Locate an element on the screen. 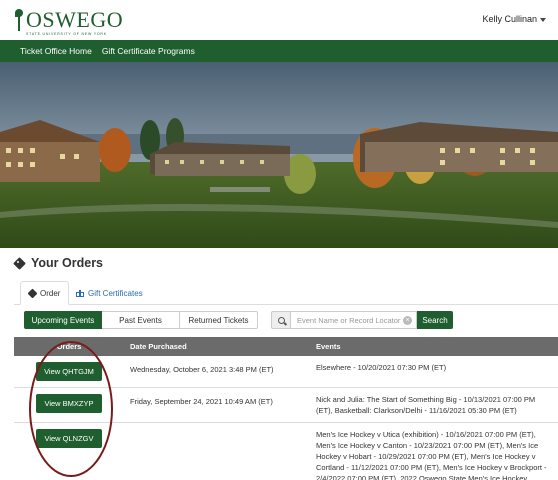 The width and height of the screenshot is (558, 480). view-order-button: View BMXZYP is located at coordinates (69, 403).